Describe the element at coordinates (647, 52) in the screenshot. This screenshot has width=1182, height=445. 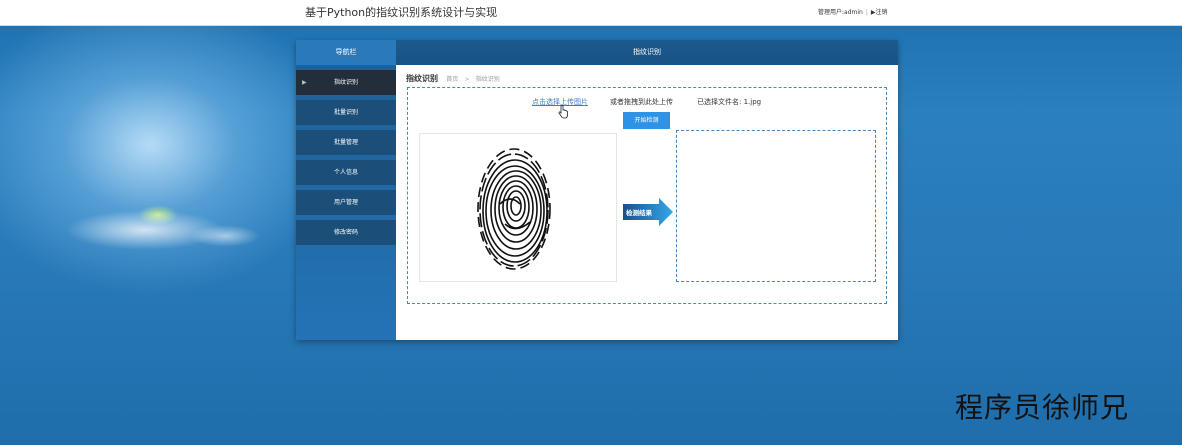
I see `content-header-title: 指纹识别` at that location.